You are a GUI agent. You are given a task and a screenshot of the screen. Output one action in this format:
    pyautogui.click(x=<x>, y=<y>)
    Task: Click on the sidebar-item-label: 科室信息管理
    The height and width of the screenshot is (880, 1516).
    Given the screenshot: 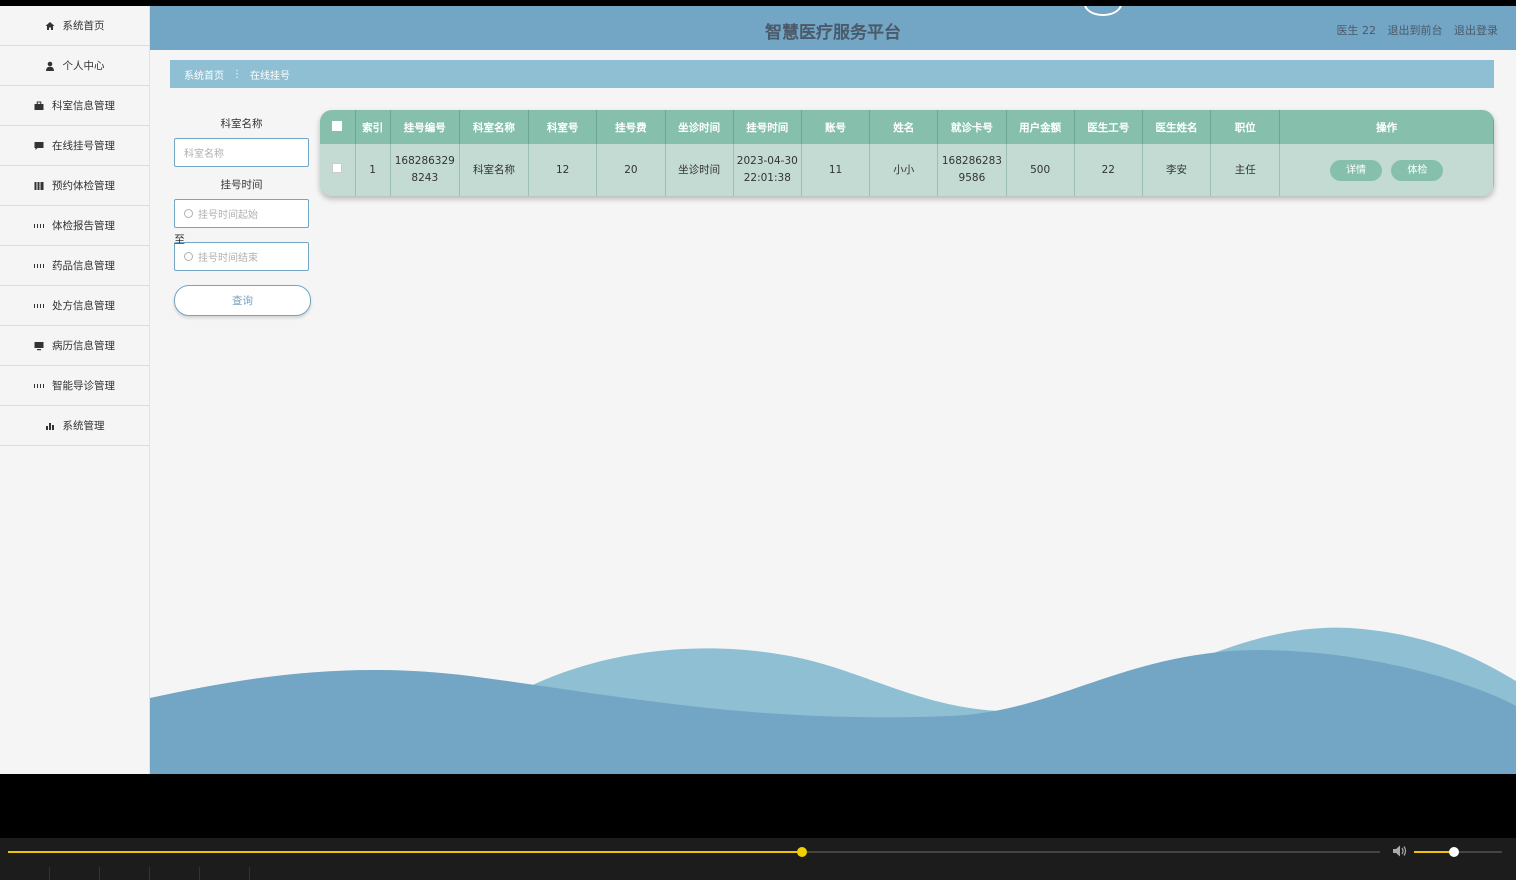 What is the action you would take?
    pyautogui.click(x=83, y=106)
    